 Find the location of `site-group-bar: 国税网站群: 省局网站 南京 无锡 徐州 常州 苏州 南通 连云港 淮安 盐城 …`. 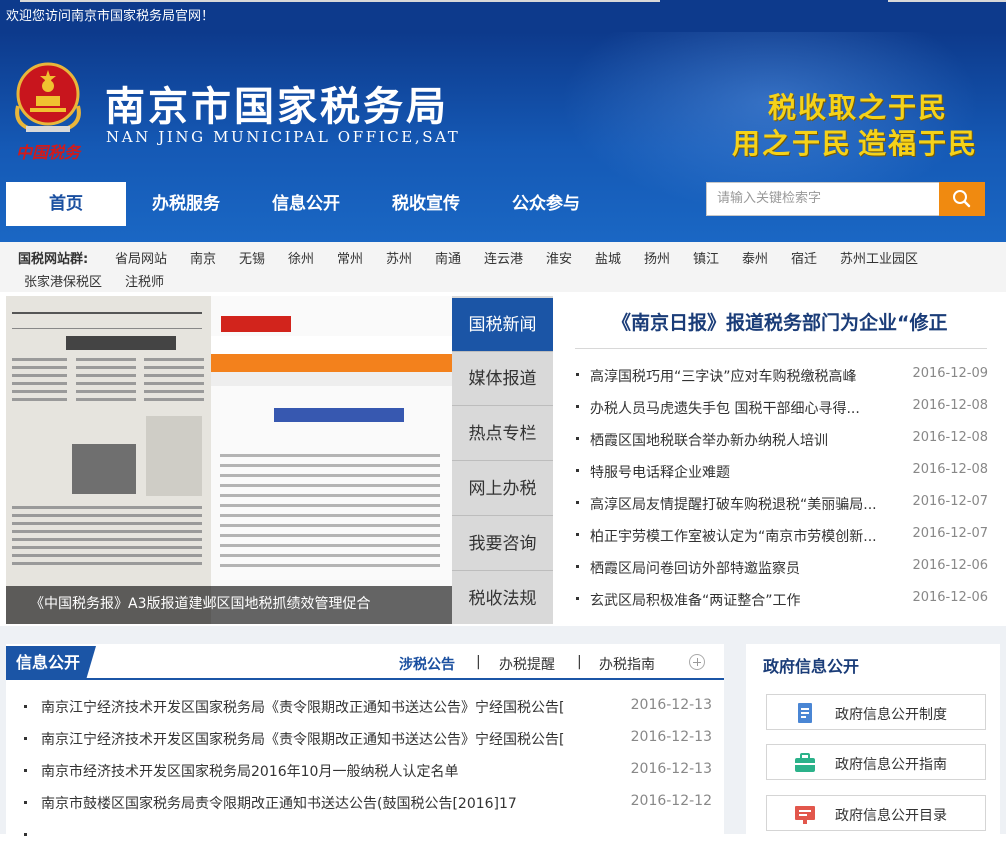

site-group-bar: 国税网站群: 省局网站 南京 无锡 徐州 常州 苏州 南通 连云港 淮安 盐城 … is located at coordinates (503, 267).